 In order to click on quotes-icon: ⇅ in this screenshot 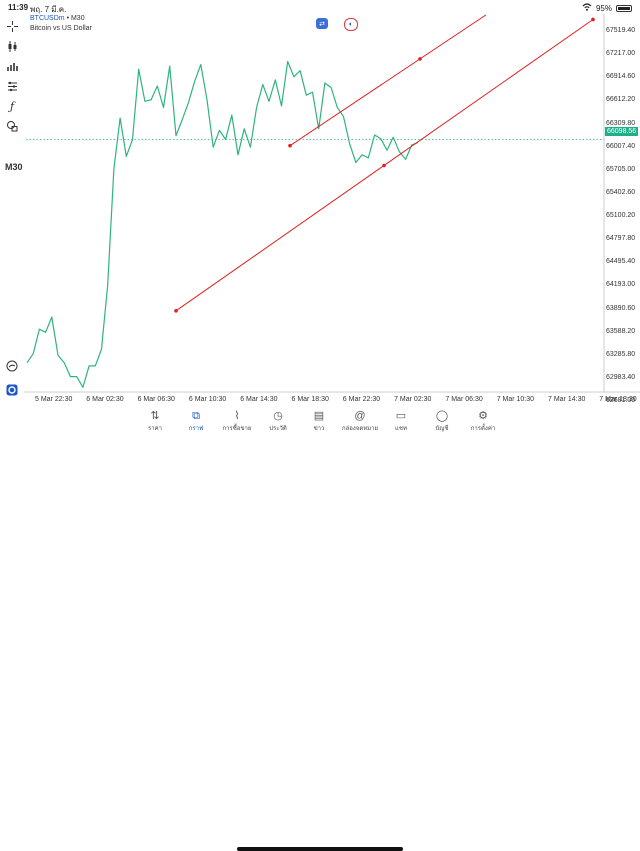, I will do `click(155, 416)`.